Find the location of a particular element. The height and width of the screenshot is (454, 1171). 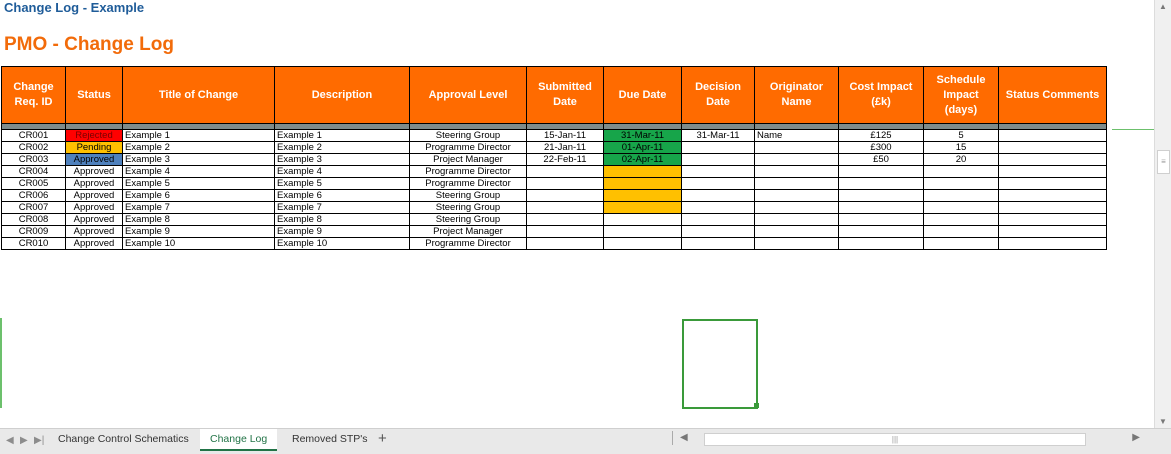

cell-schedule-impact: 20 is located at coordinates (961, 159).